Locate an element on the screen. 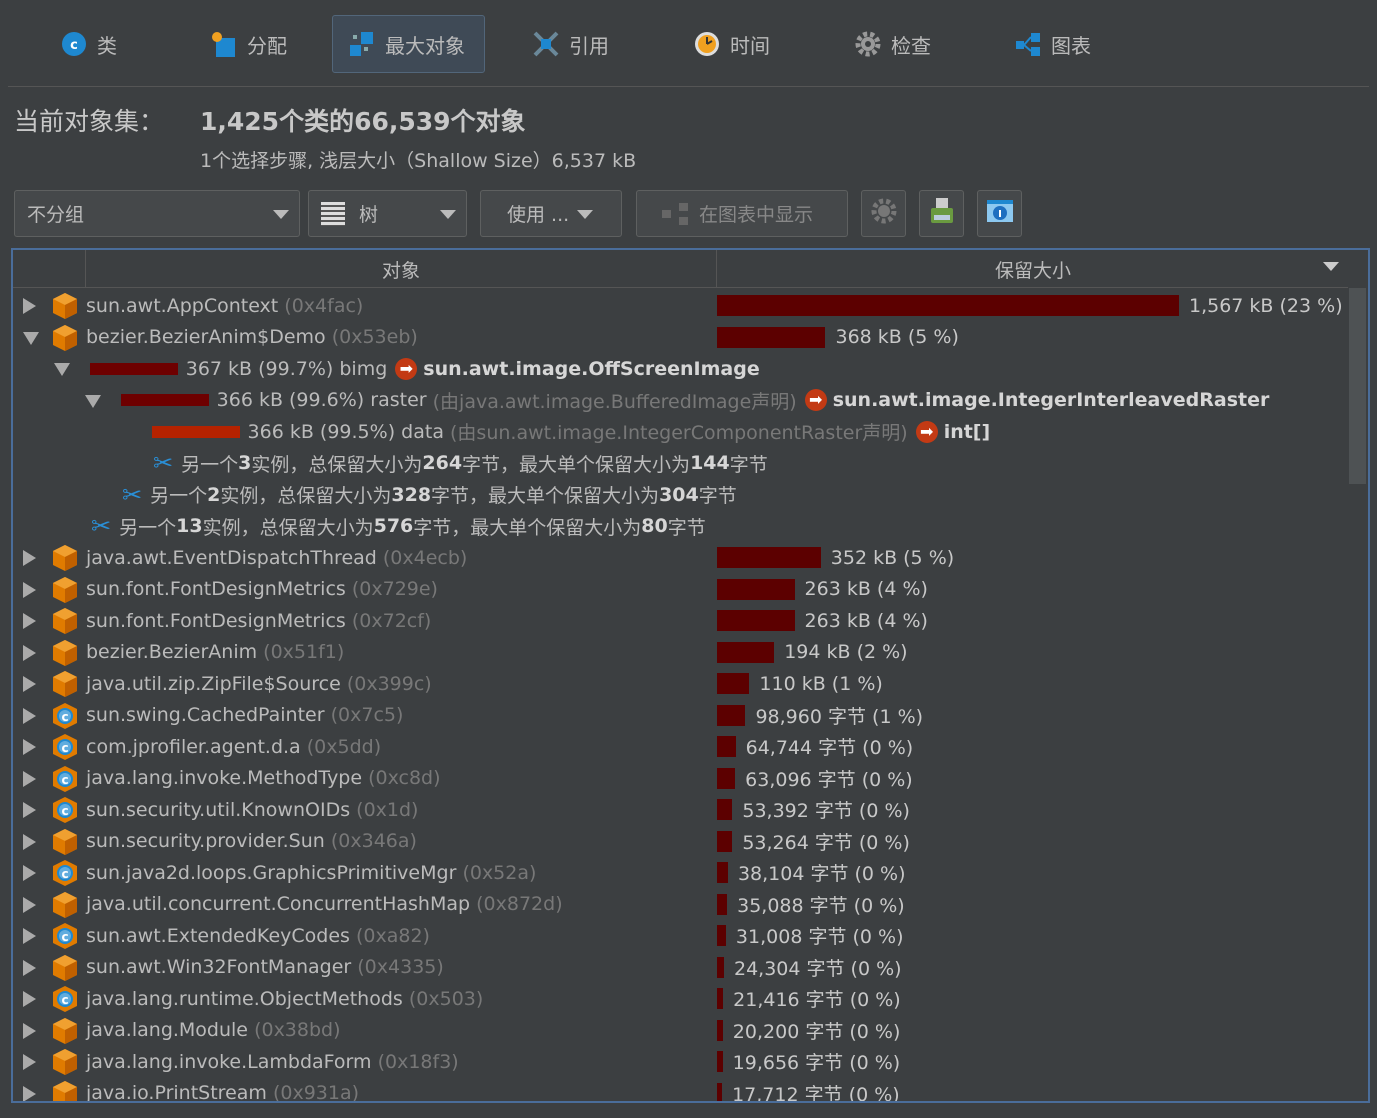 Image resolution: width=1377 pixels, height=1118 pixels. class-name: java.lang.invoke.MethodType is located at coordinates (224, 778).